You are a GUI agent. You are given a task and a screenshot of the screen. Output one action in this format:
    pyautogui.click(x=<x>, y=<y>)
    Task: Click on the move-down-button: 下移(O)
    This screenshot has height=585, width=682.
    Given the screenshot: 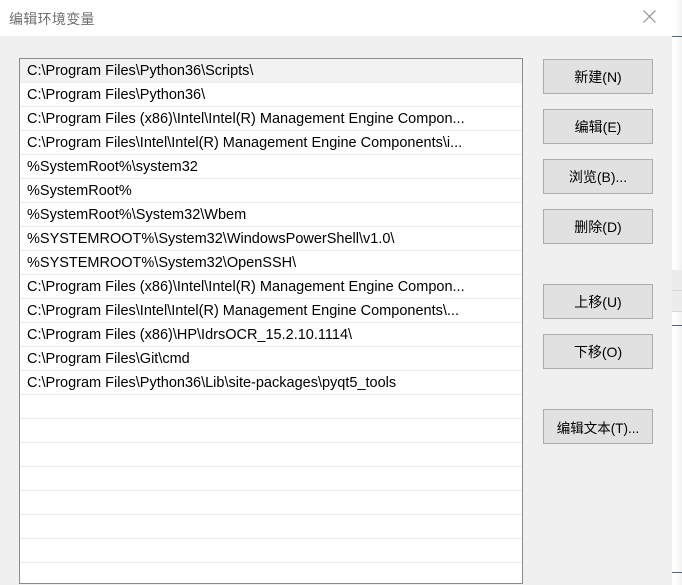 What is the action you would take?
    pyautogui.click(x=598, y=351)
    